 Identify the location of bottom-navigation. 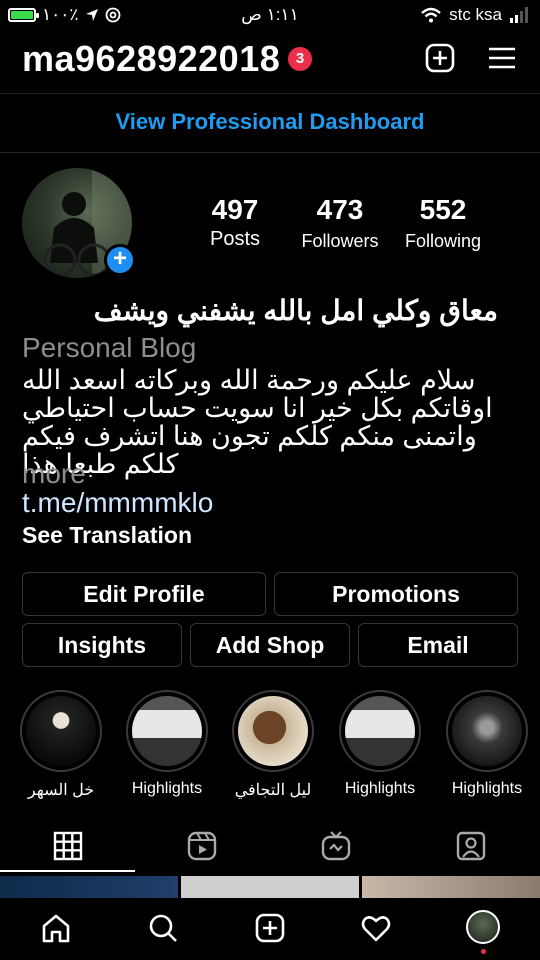
(270, 929).